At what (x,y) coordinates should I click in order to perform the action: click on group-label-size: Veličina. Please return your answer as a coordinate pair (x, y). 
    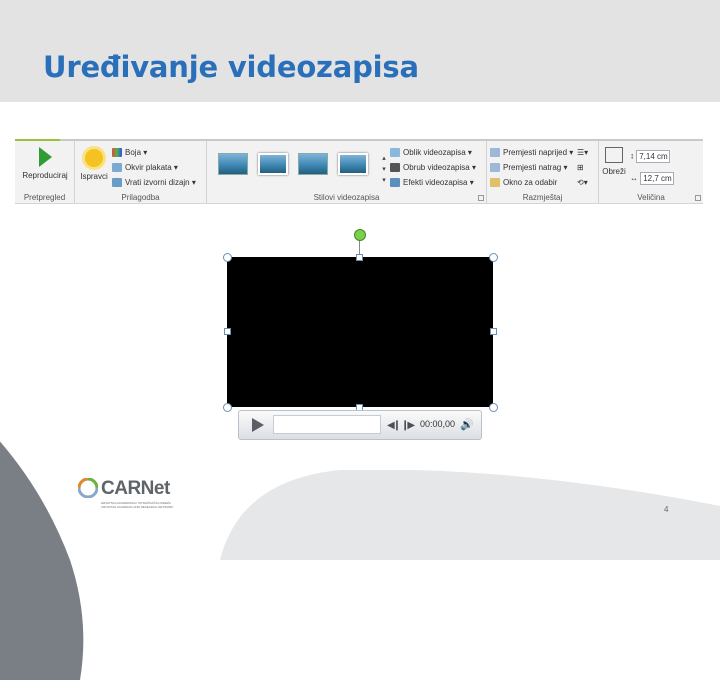
    Looking at the image, I should click on (651, 197).